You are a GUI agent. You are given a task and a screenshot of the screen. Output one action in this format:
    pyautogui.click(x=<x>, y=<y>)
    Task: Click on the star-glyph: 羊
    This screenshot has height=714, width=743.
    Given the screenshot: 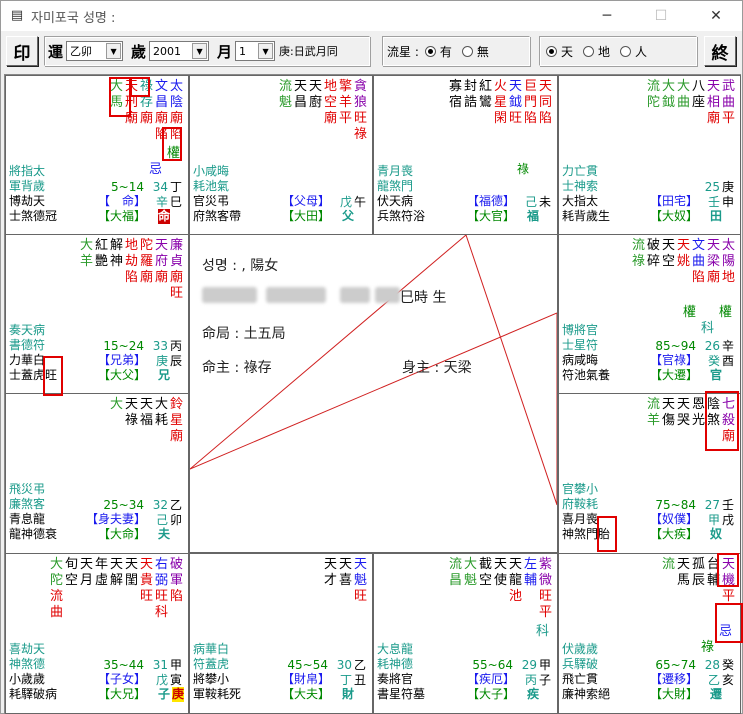 What is the action you would take?
    pyautogui.click(x=345, y=102)
    